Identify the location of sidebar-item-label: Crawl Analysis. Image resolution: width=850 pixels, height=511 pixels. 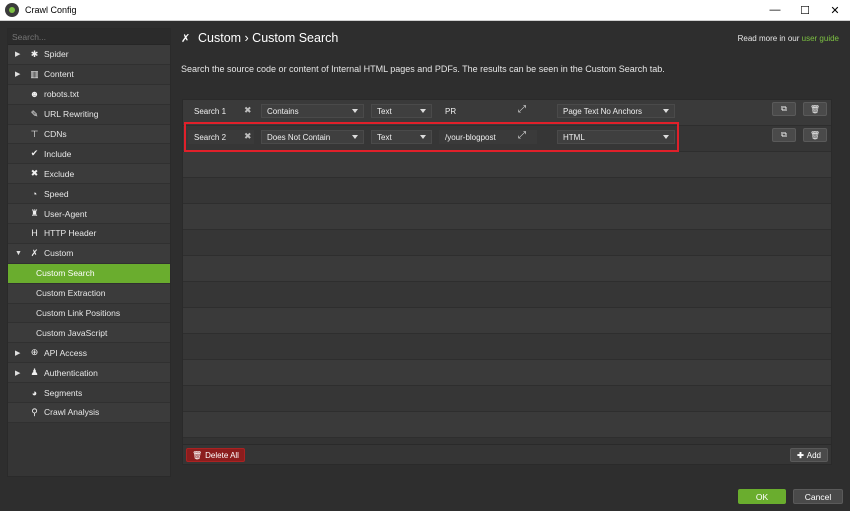
(72, 412).